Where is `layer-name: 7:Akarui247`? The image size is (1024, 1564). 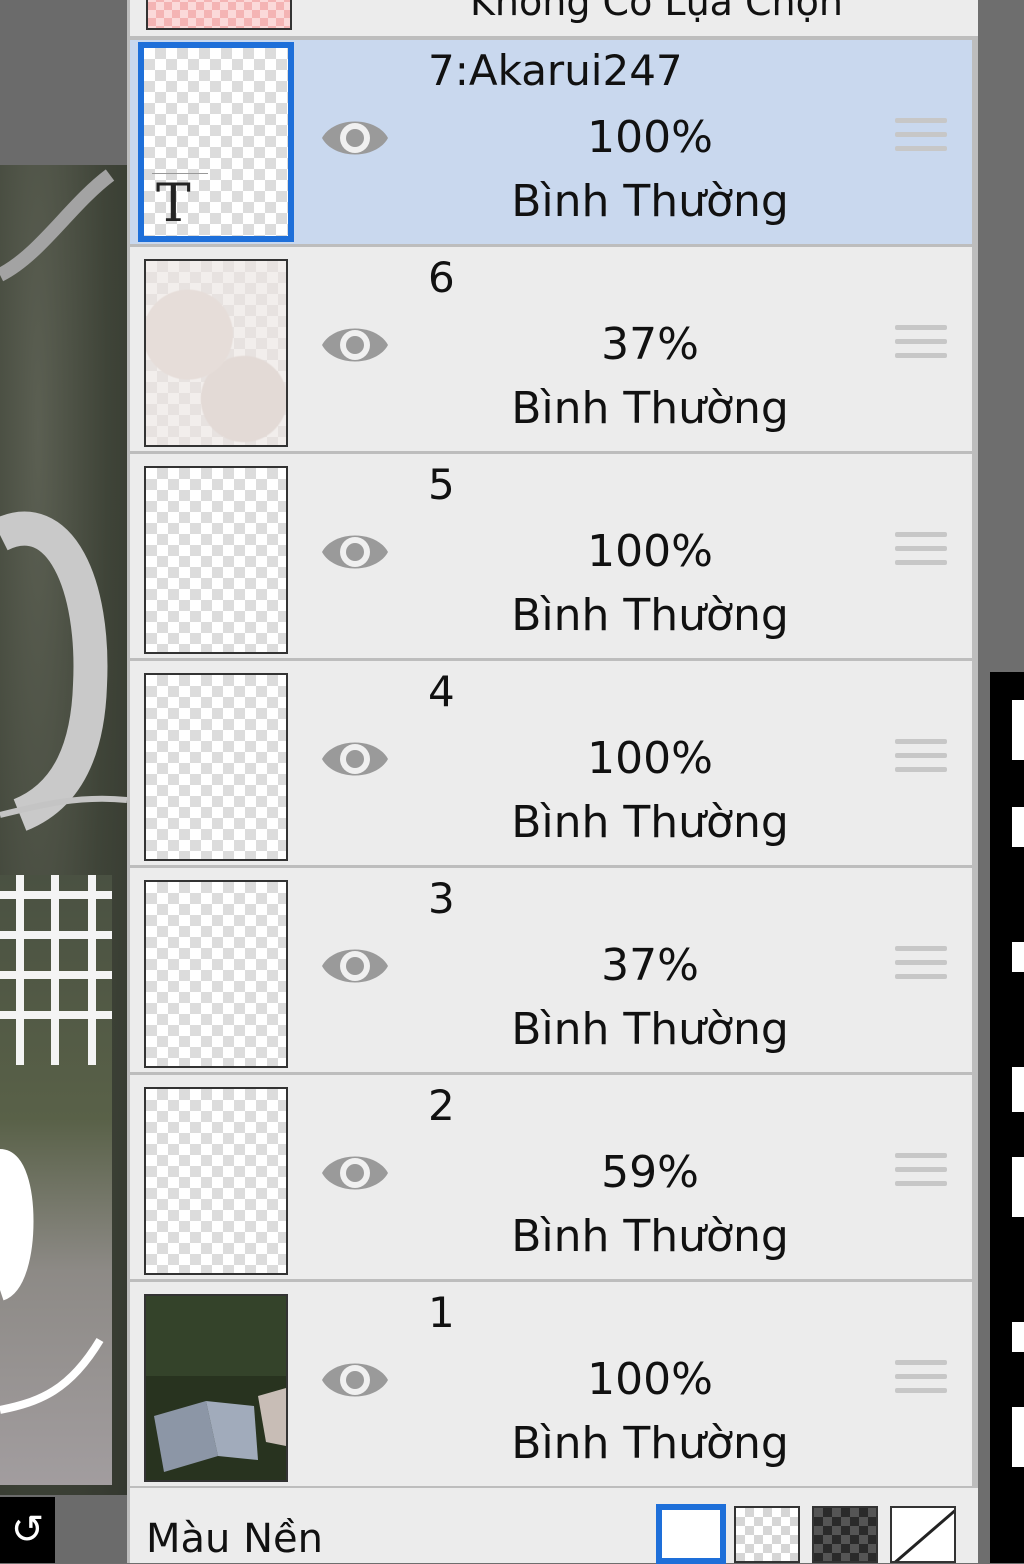 layer-name: 7:Akarui247 is located at coordinates (555, 70).